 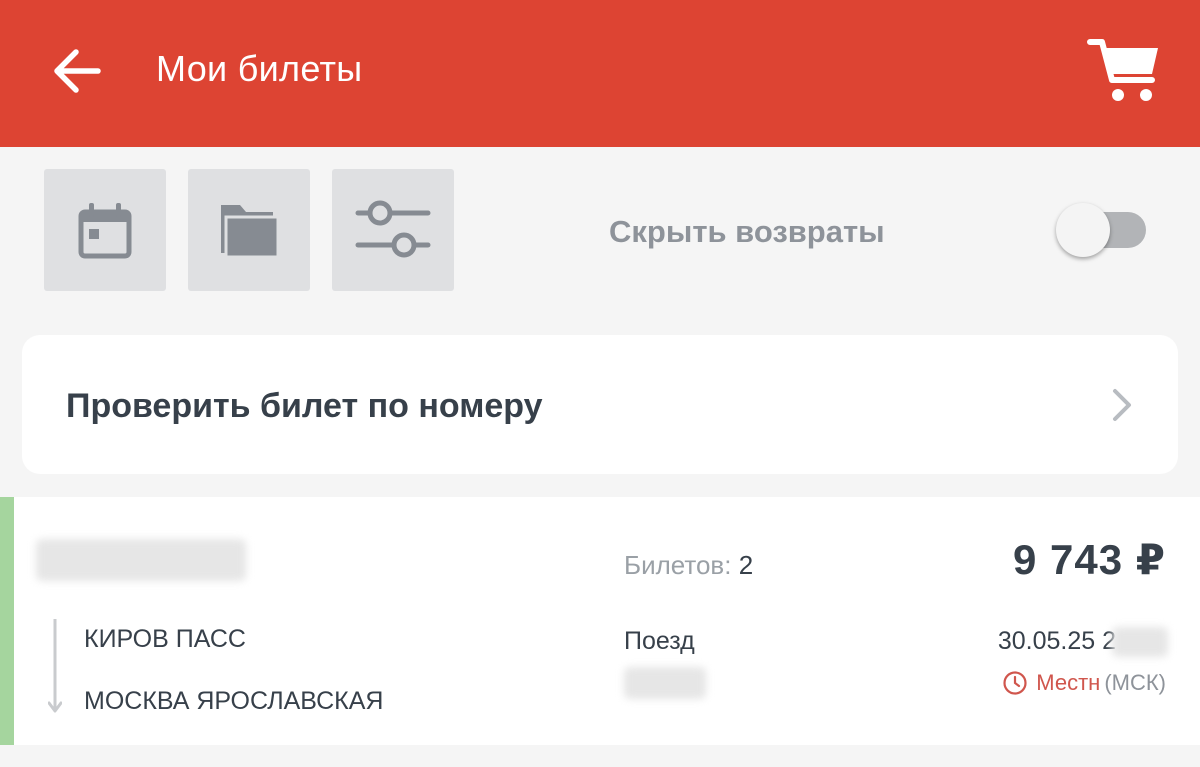 What do you see at coordinates (1089, 559) in the screenshot?
I see `ticket-price: 9 743 ₽` at bounding box center [1089, 559].